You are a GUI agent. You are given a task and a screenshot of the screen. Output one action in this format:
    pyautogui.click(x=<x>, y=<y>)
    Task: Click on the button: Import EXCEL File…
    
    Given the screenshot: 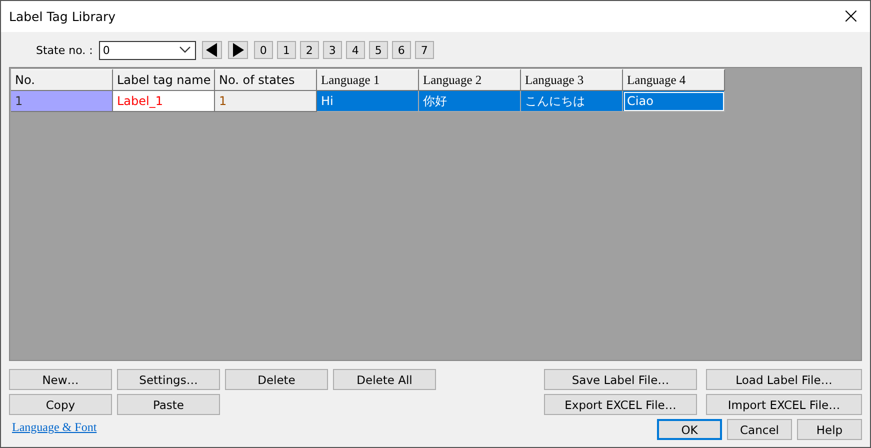 What is the action you would take?
    pyautogui.click(x=784, y=404)
    